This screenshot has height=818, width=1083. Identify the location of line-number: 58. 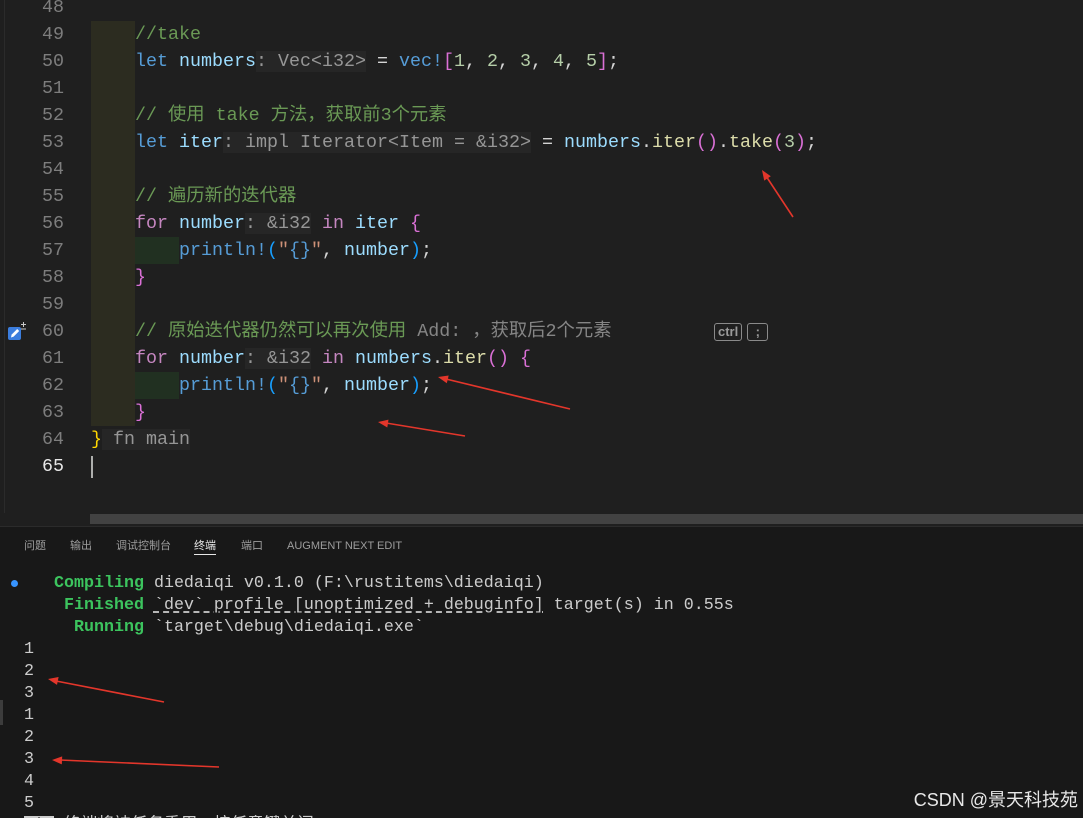
(53, 277).